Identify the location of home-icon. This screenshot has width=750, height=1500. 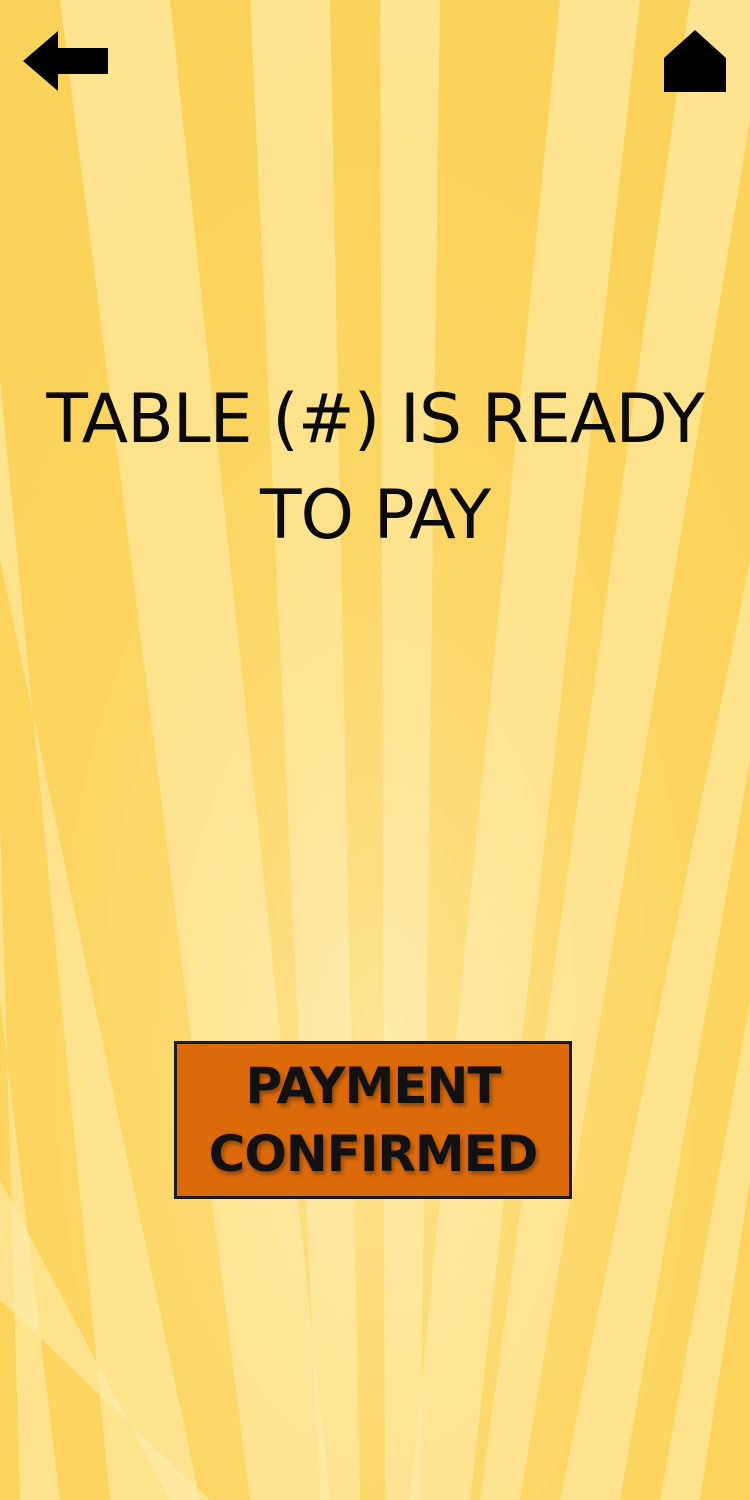
(695, 61).